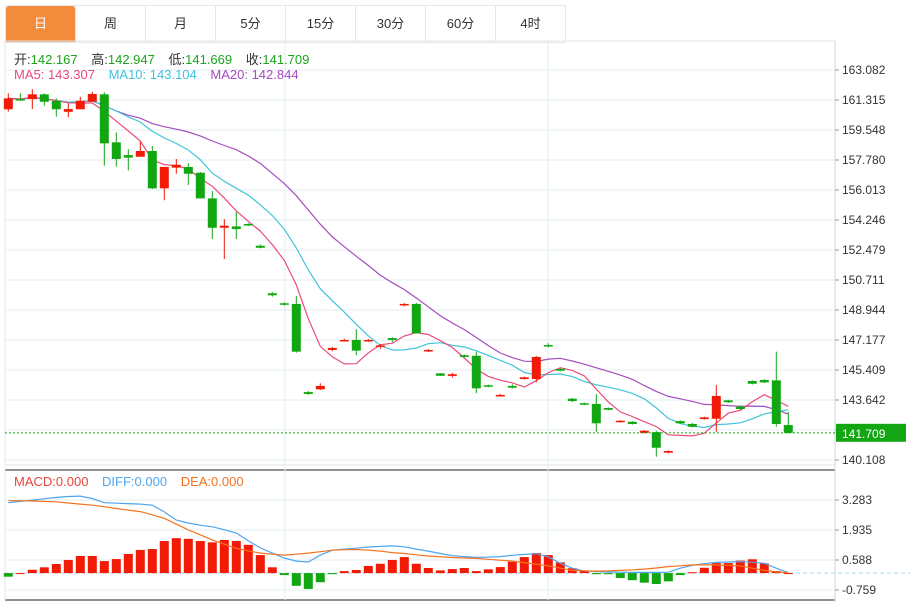  Describe the element at coordinates (54, 74) in the screenshot. I see `ma5-value: MA5: 143.307` at that location.